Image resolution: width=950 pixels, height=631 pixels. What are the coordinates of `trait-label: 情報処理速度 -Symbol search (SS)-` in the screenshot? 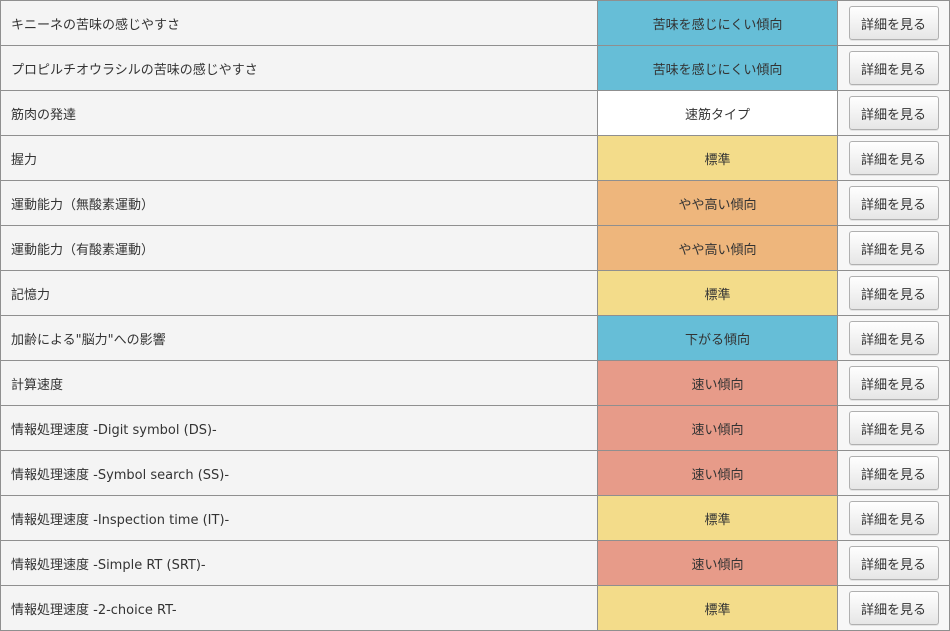 It's located at (299, 473).